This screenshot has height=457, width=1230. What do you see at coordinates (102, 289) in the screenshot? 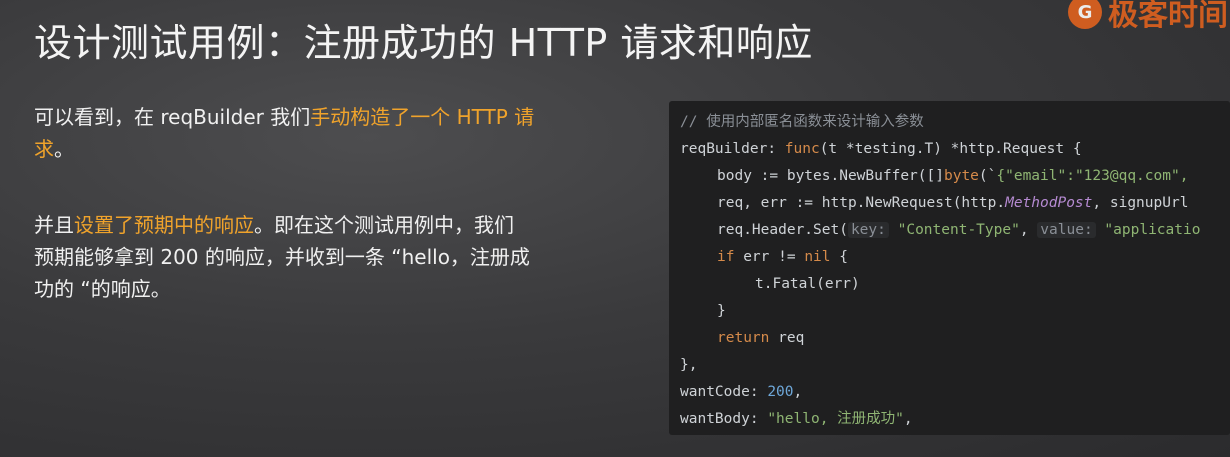
I see `para2-line3: 功的 “的响应。` at bounding box center [102, 289].